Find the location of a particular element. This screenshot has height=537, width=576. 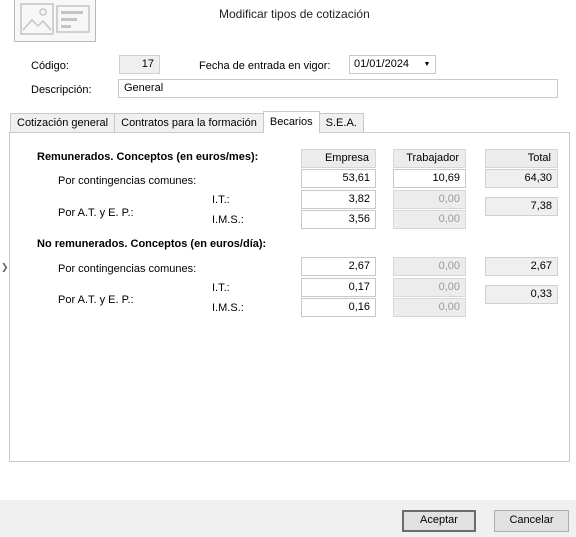

descripcion-label: Descripción: is located at coordinates (61, 90).